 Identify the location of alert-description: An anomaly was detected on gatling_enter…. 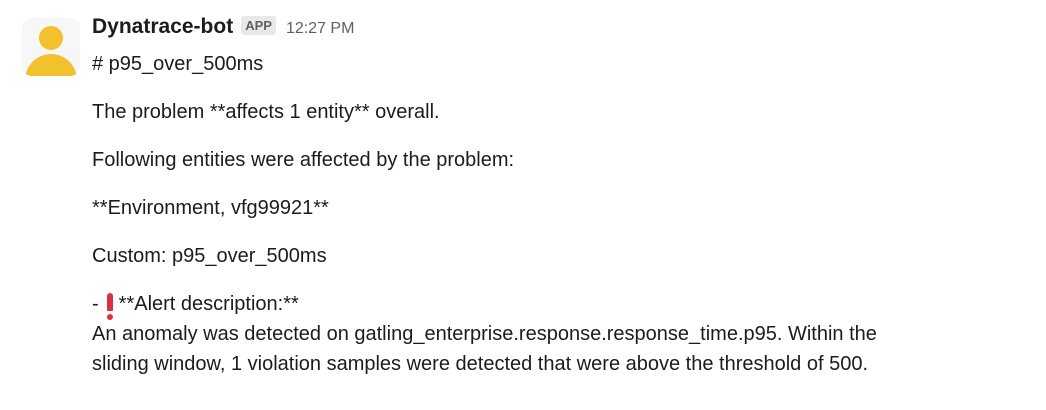
(562, 349).